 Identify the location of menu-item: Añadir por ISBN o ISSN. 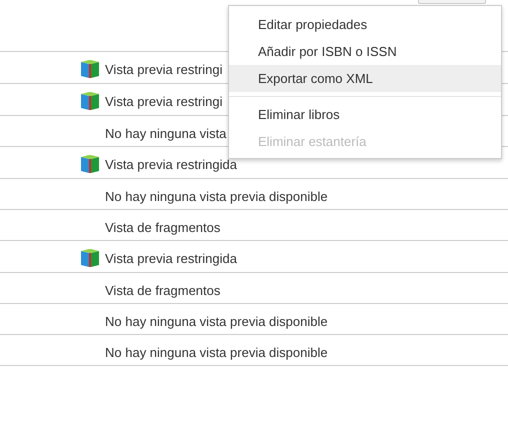
(365, 51).